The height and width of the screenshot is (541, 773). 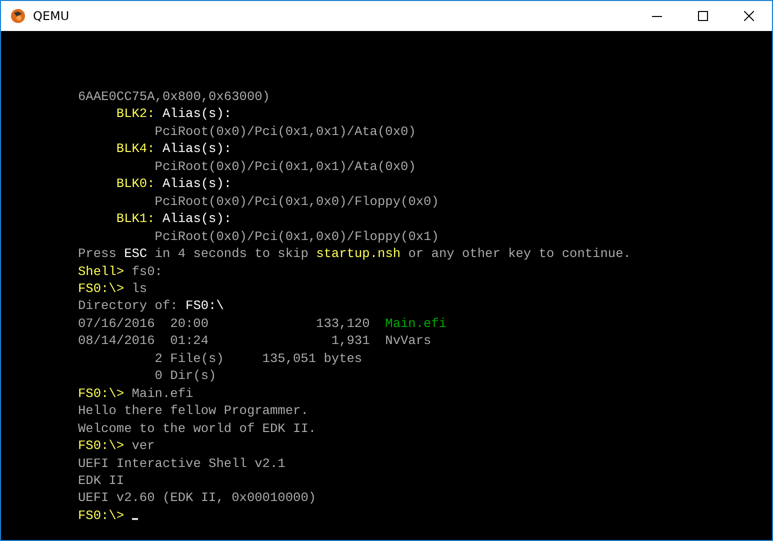 What do you see at coordinates (136, 393) in the screenshot?
I see `console-line: FS0:\> Main.efi` at bounding box center [136, 393].